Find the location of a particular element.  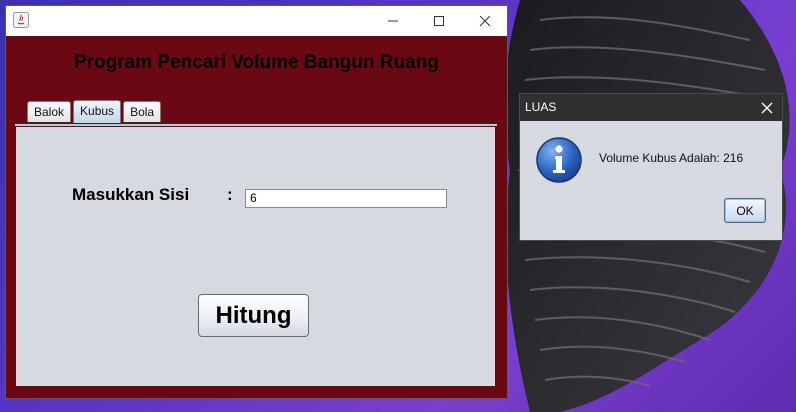

window-titlebar is located at coordinates (256, 21).